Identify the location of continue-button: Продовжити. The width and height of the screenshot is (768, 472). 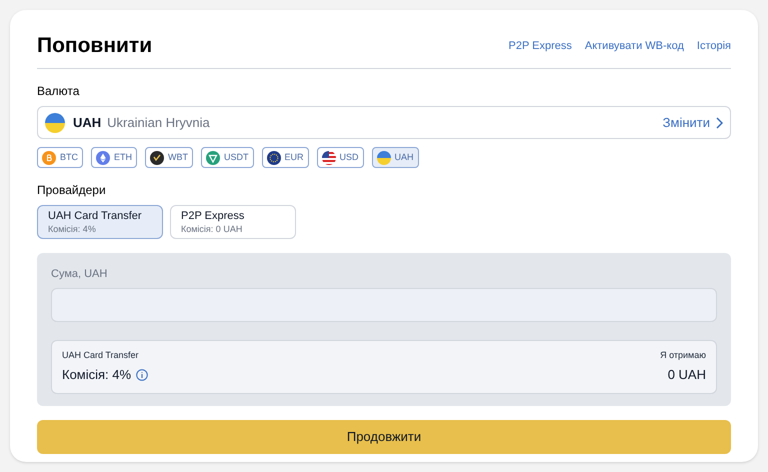
(384, 437).